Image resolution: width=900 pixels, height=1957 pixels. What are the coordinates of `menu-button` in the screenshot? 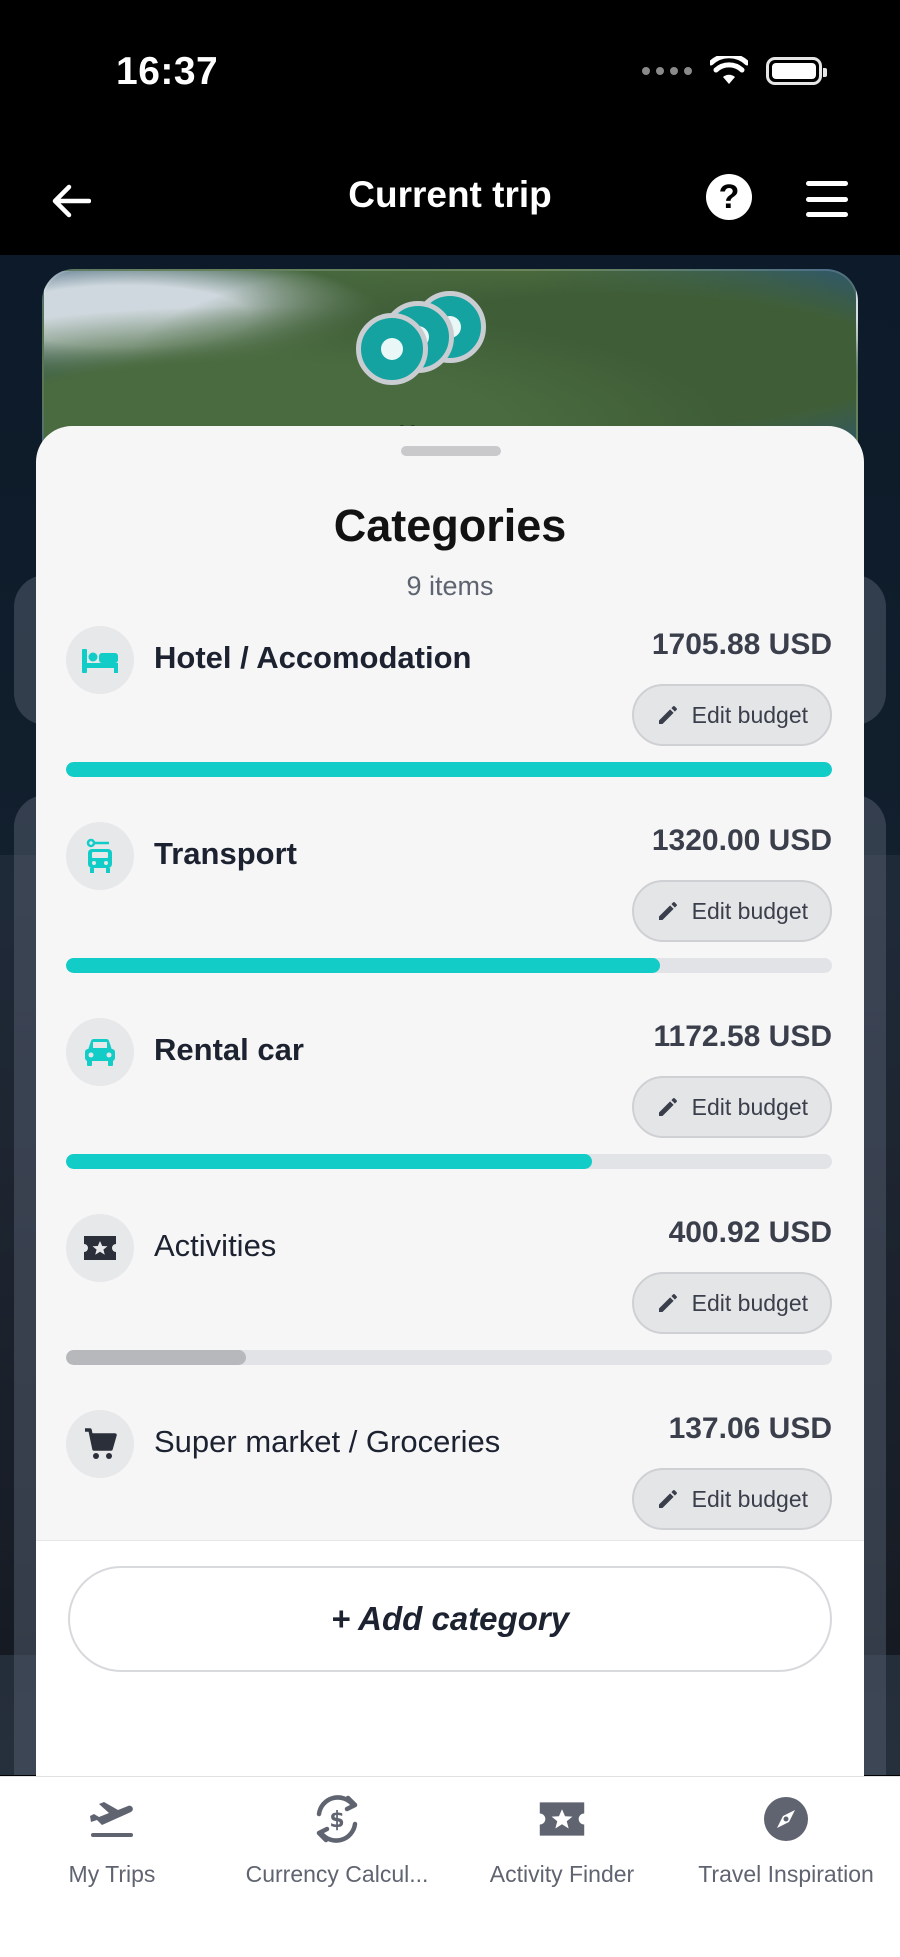 It's located at (827, 199).